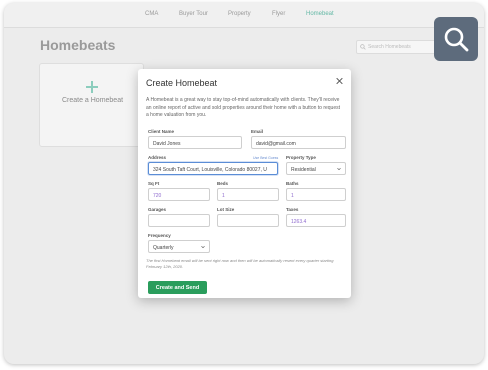 This screenshot has height=370, width=488. I want to click on nav-item-flyer: Flyer, so click(278, 14).